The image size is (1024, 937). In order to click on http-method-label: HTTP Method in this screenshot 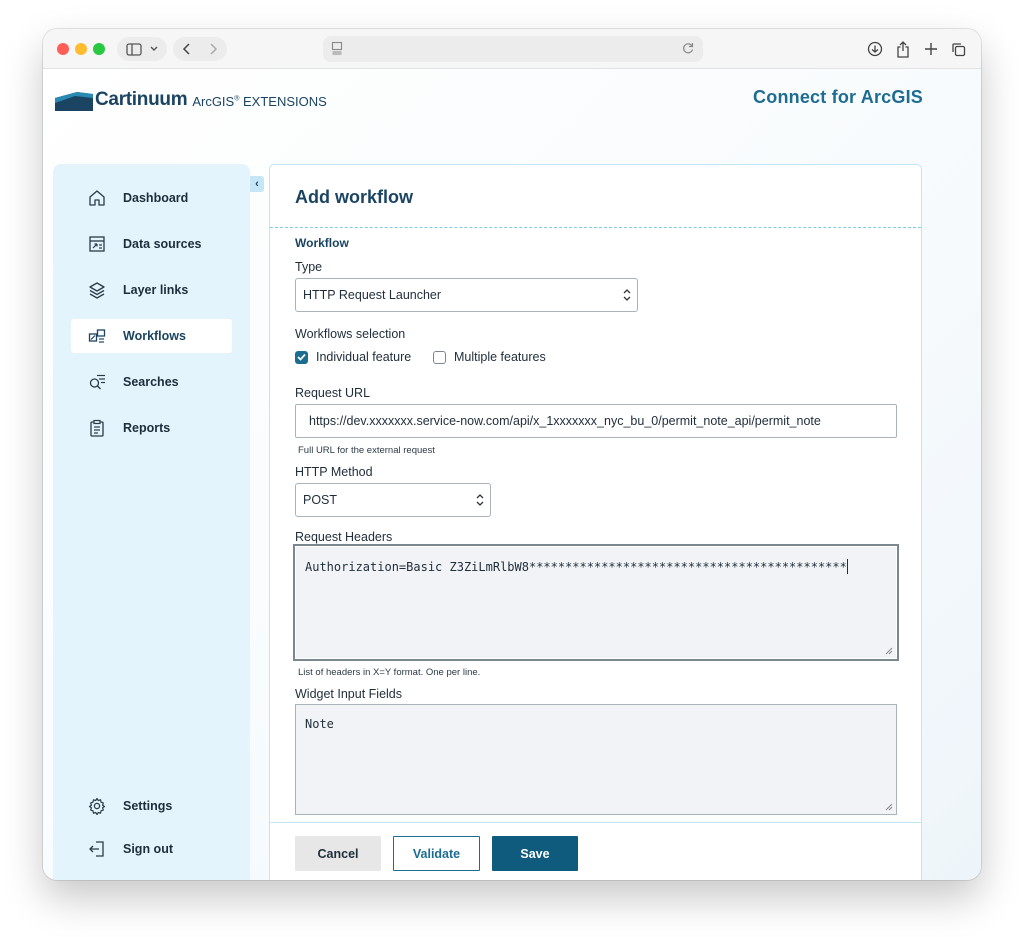, I will do `click(334, 472)`.